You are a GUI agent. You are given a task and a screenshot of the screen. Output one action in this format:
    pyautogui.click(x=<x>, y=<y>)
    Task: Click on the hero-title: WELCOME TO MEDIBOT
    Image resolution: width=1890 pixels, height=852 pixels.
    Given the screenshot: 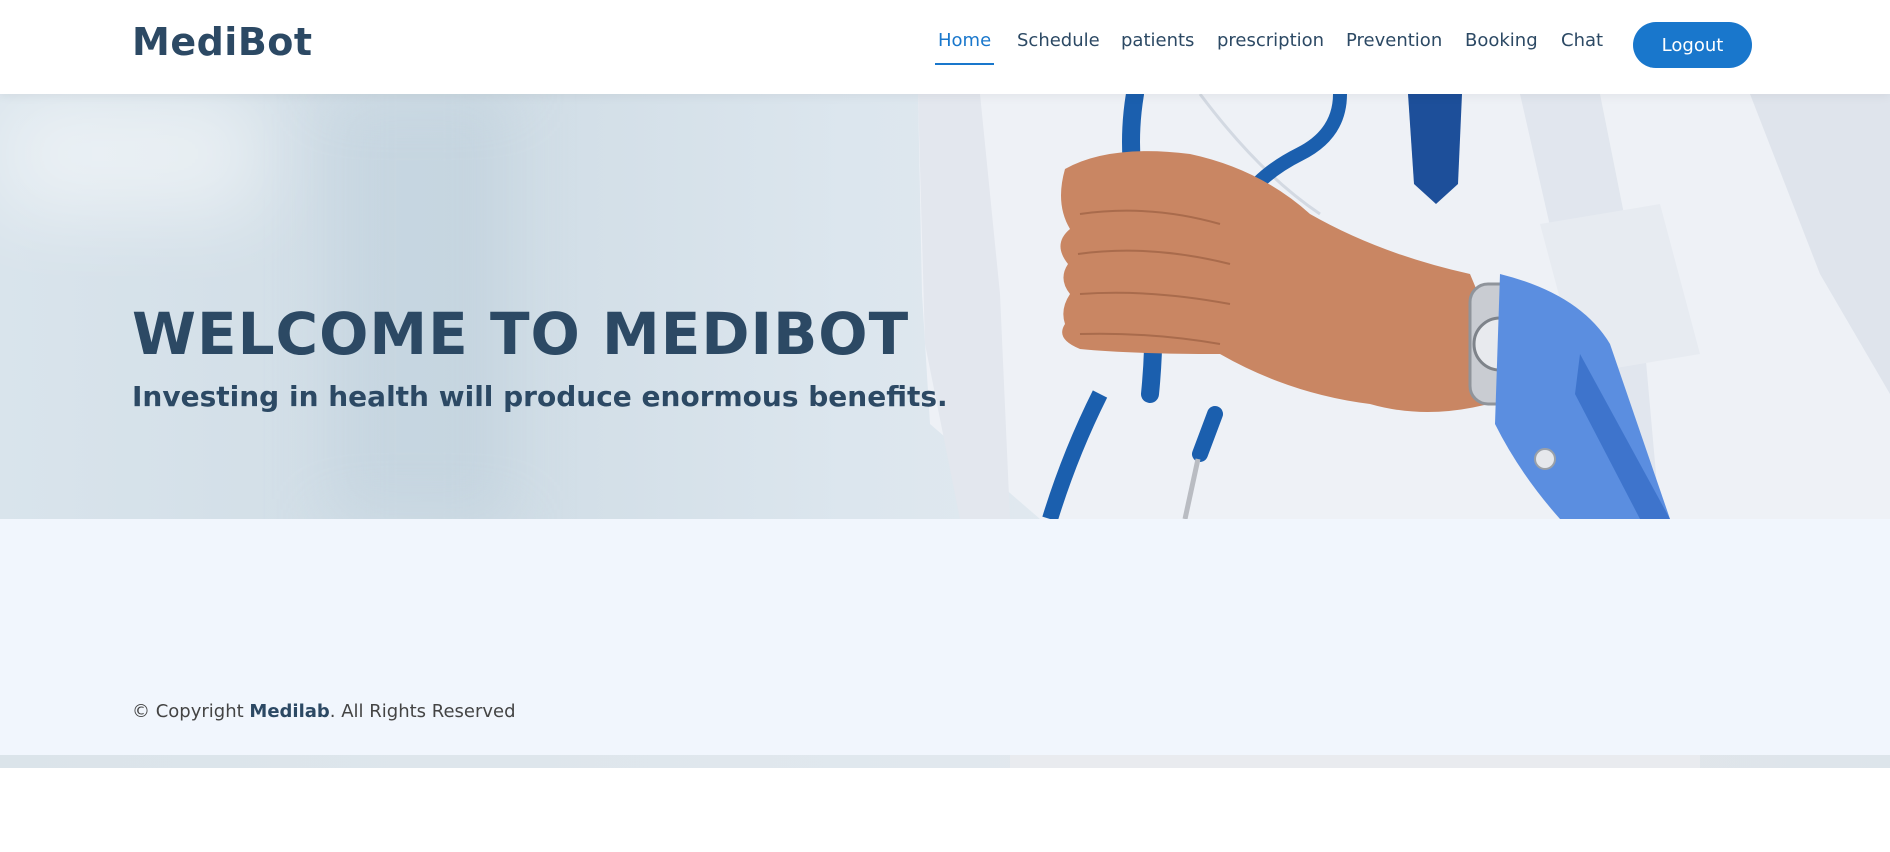 What is the action you would take?
    pyautogui.click(x=521, y=334)
    